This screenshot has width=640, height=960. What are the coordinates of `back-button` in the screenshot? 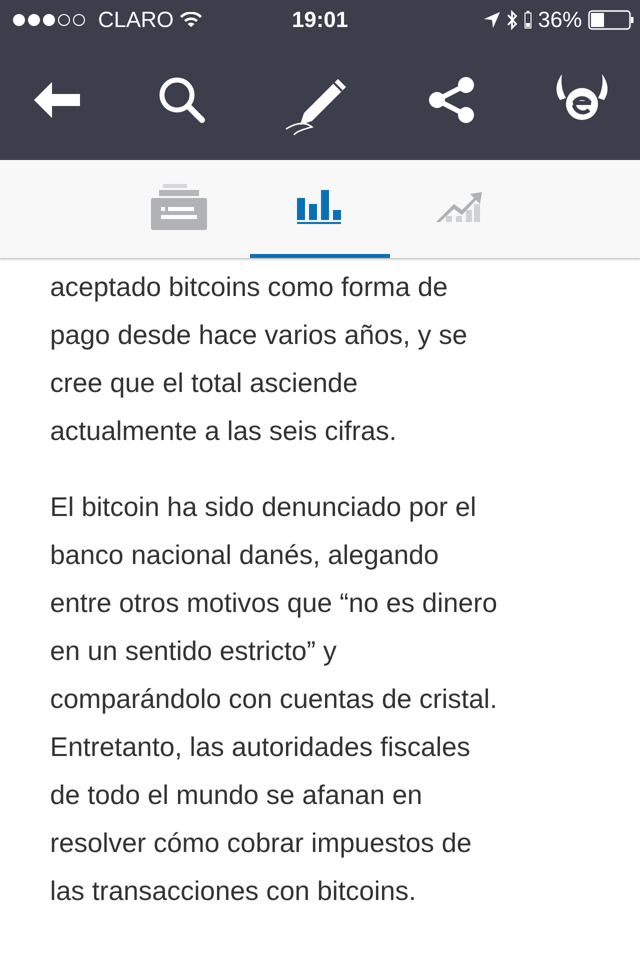 It's located at (57, 100).